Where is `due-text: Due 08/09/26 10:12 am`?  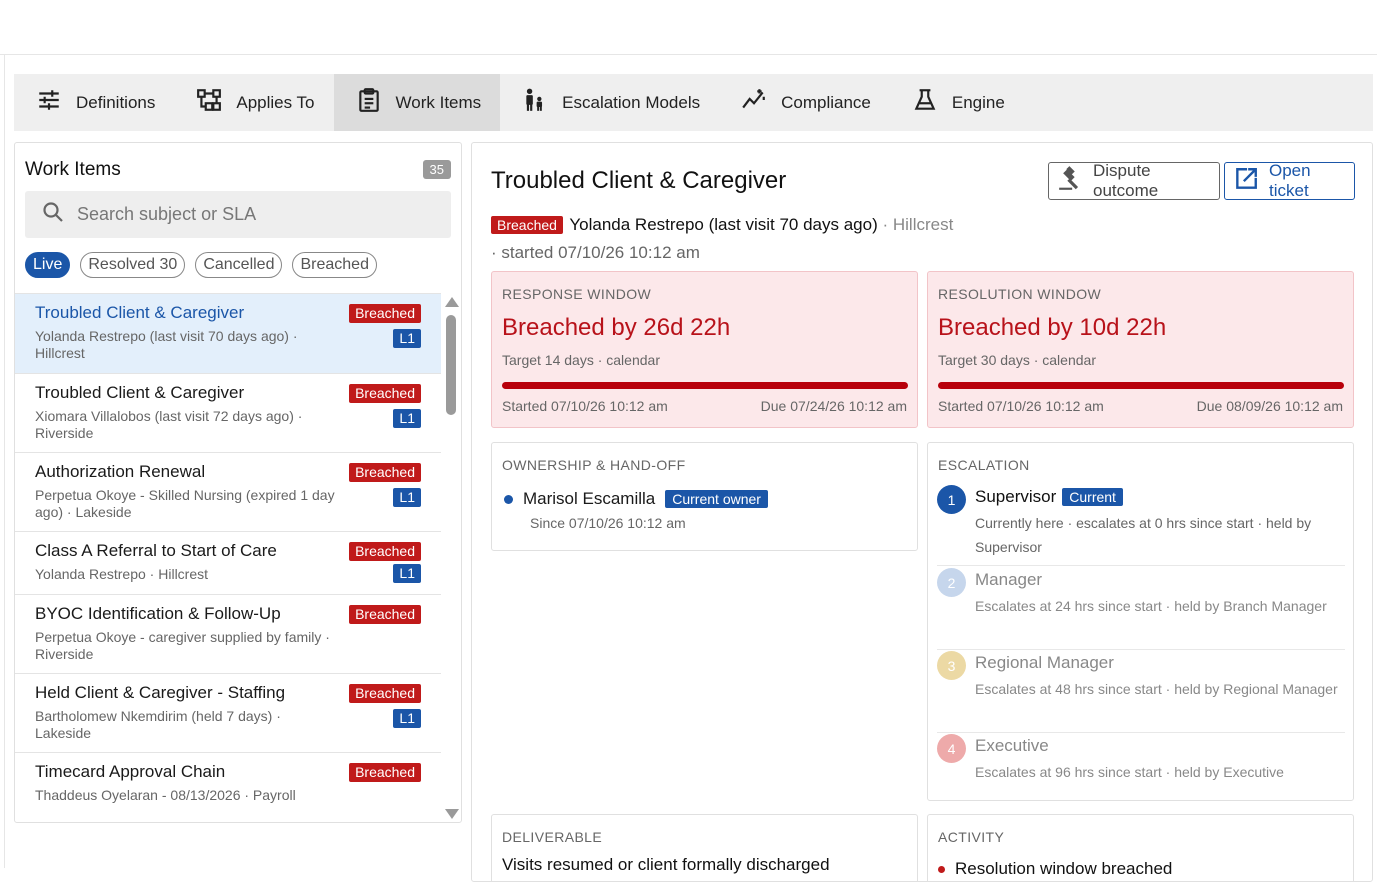
due-text: Due 08/09/26 10:12 am is located at coordinates (1269, 406).